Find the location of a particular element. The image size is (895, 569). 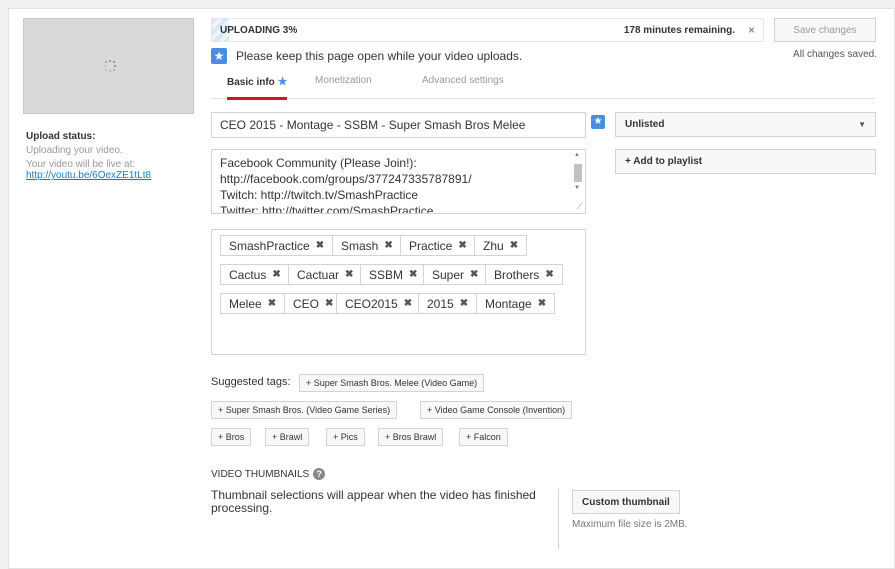

tag-chip: 2015 ✖ is located at coordinates (448, 303).